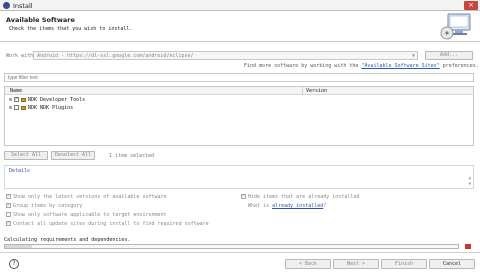 This screenshot has width=480, height=277. I want to click on tree-item-ndk-plugins: ⊞ NDK NDK Plugins, so click(41, 108).